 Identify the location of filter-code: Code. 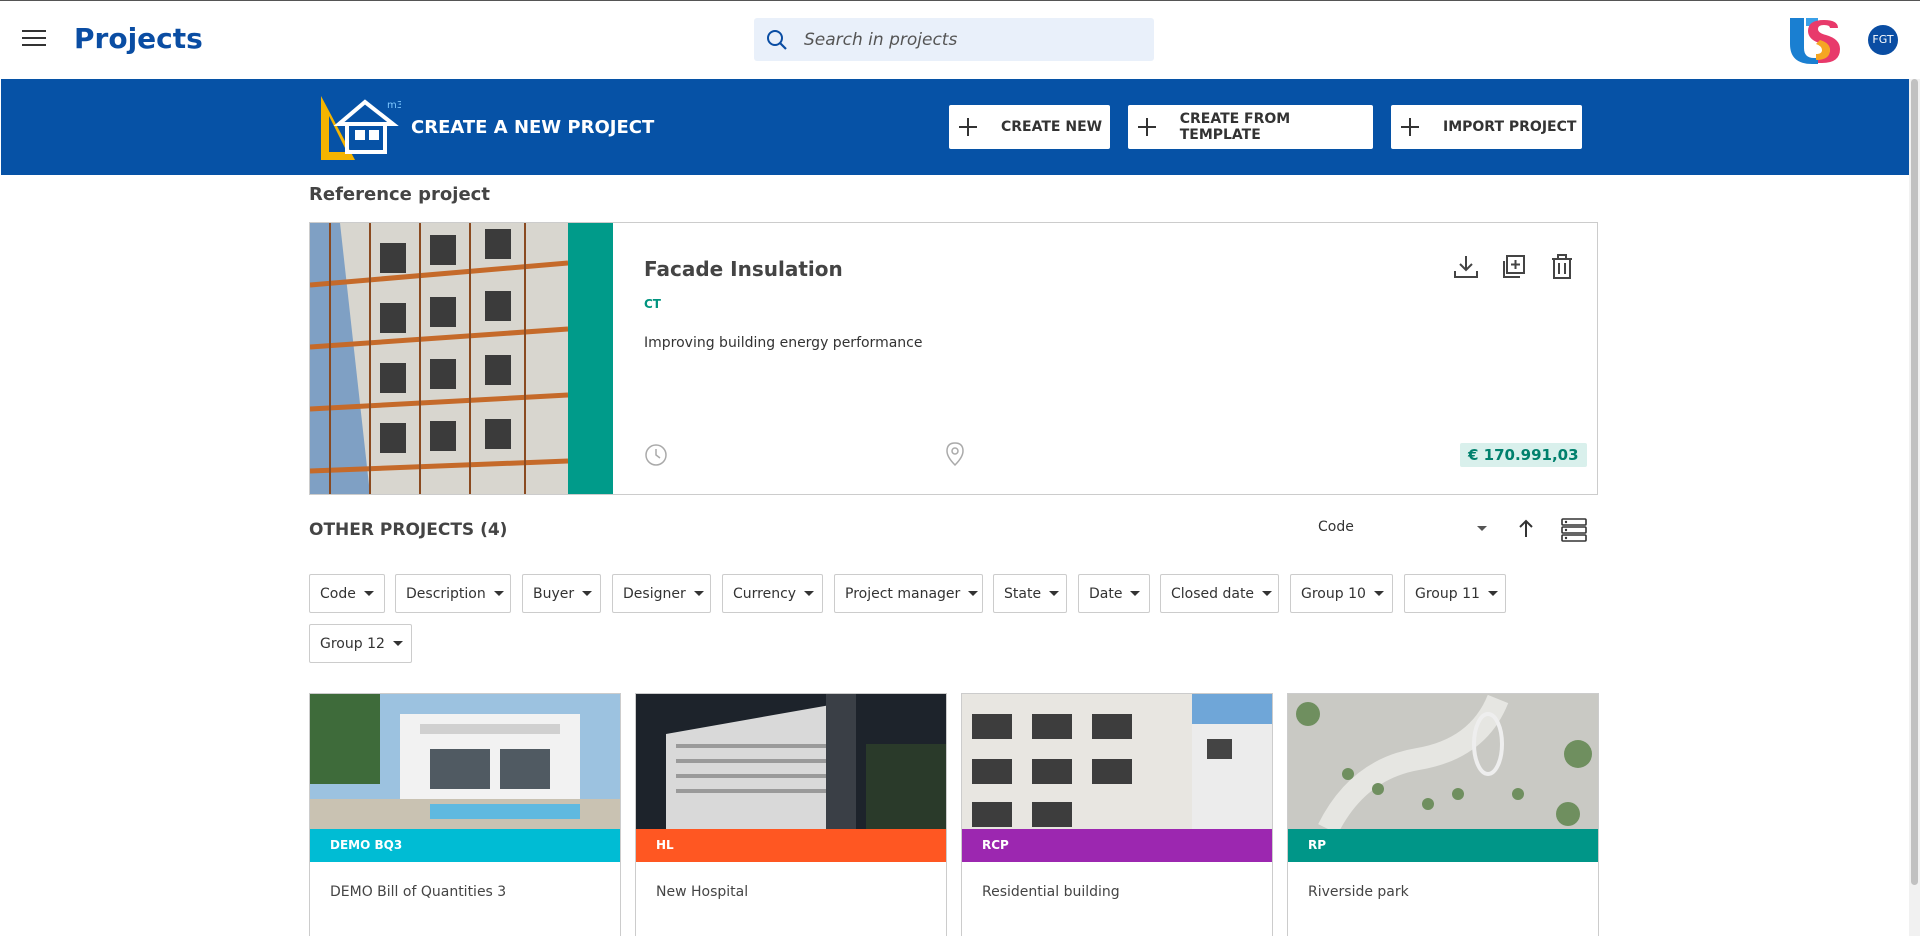
(347, 593).